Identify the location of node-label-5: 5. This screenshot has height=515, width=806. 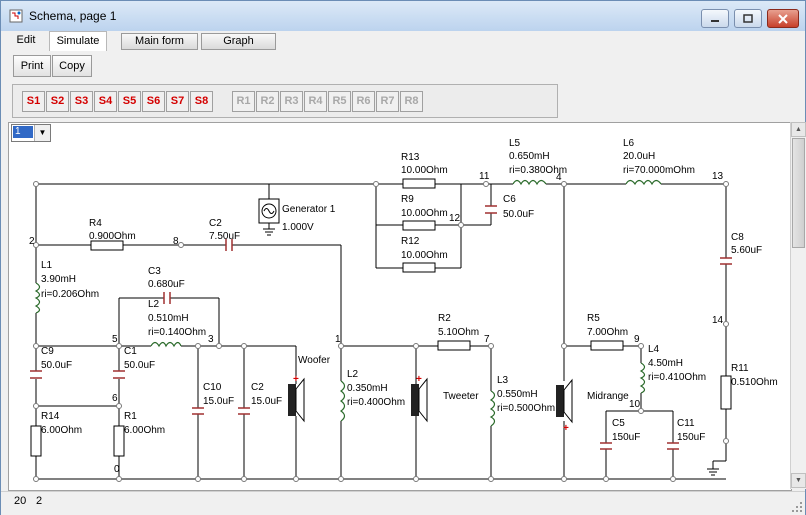
(115, 339).